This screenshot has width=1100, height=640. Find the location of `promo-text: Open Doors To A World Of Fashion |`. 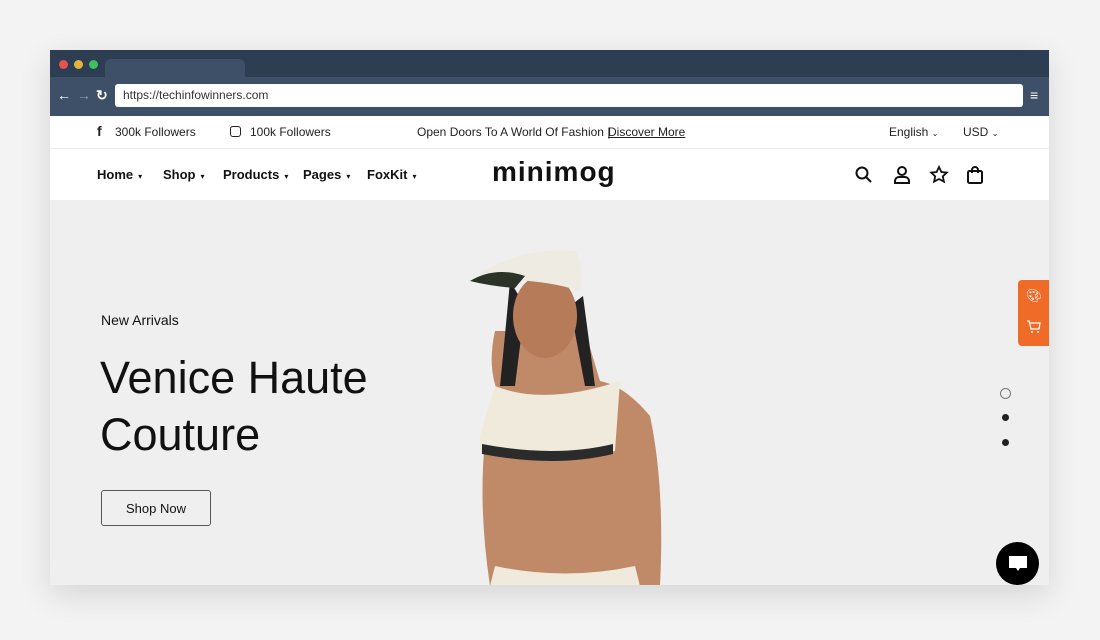

promo-text: Open Doors To A World Of Fashion | is located at coordinates (514, 132).